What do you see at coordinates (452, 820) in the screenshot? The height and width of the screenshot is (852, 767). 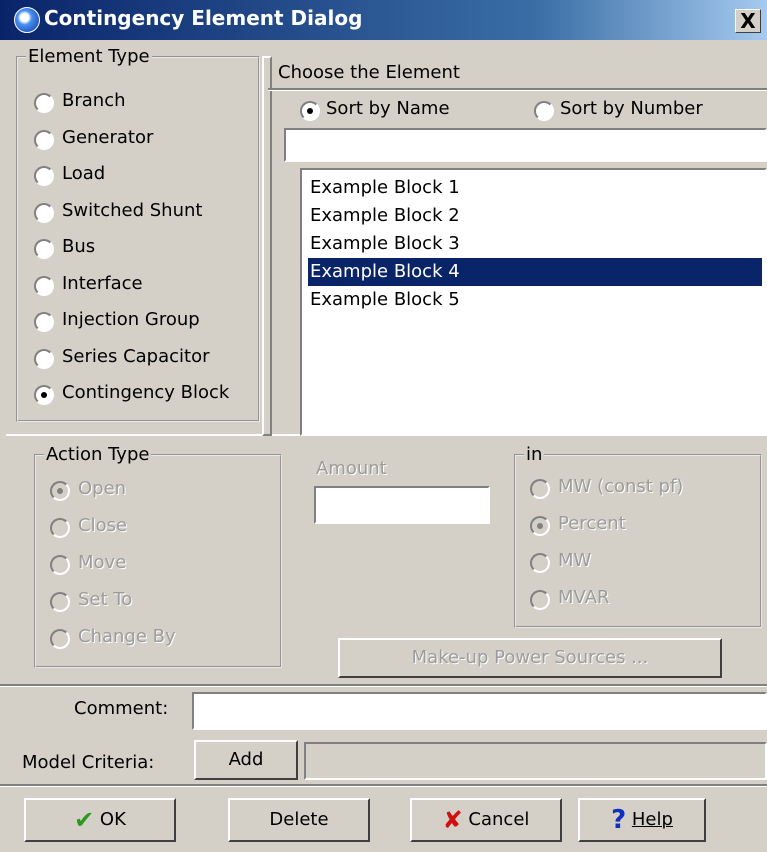 I see `cancel-x-icon: ✘` at bounding box center [452, 820].